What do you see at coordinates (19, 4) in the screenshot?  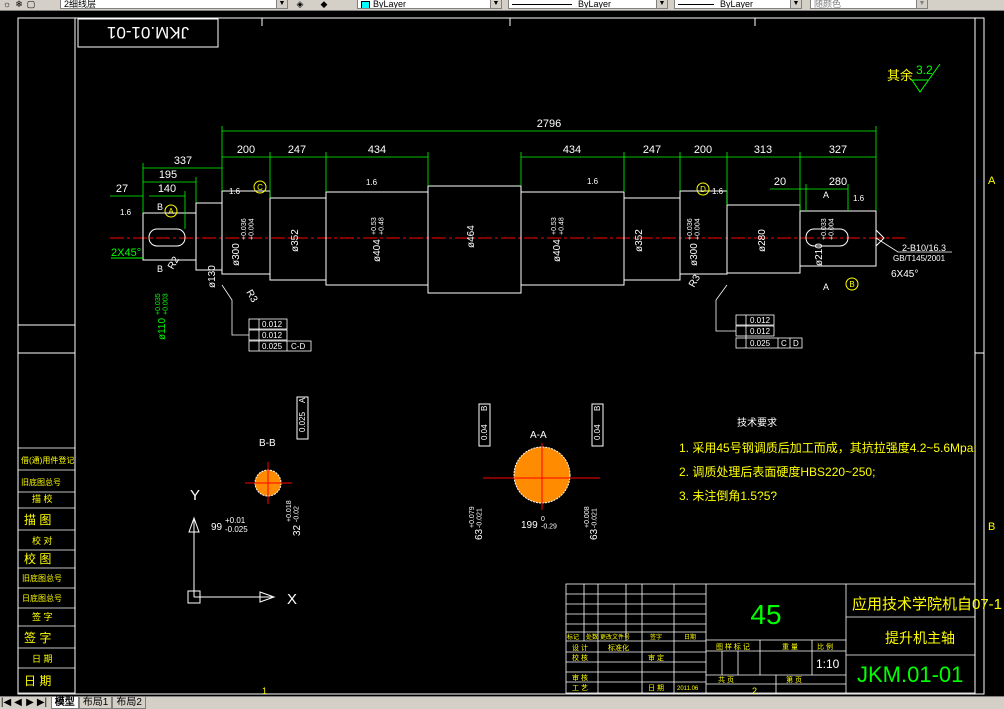 I see `layer-freeze-icon: ❄` at bounding box center [19, 4].